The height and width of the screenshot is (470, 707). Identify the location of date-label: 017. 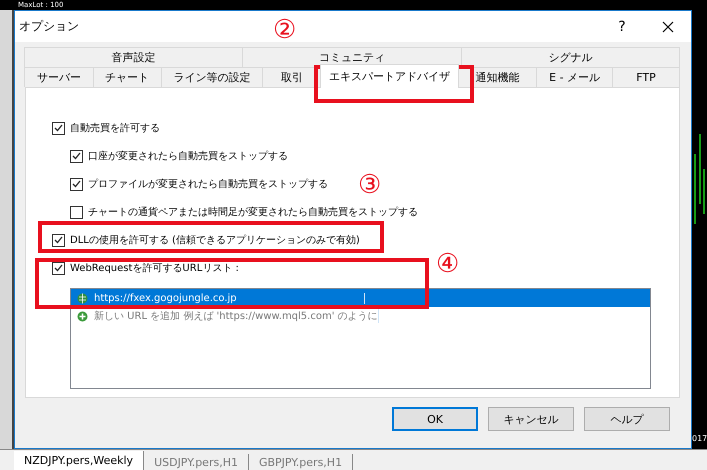
(699, 438).